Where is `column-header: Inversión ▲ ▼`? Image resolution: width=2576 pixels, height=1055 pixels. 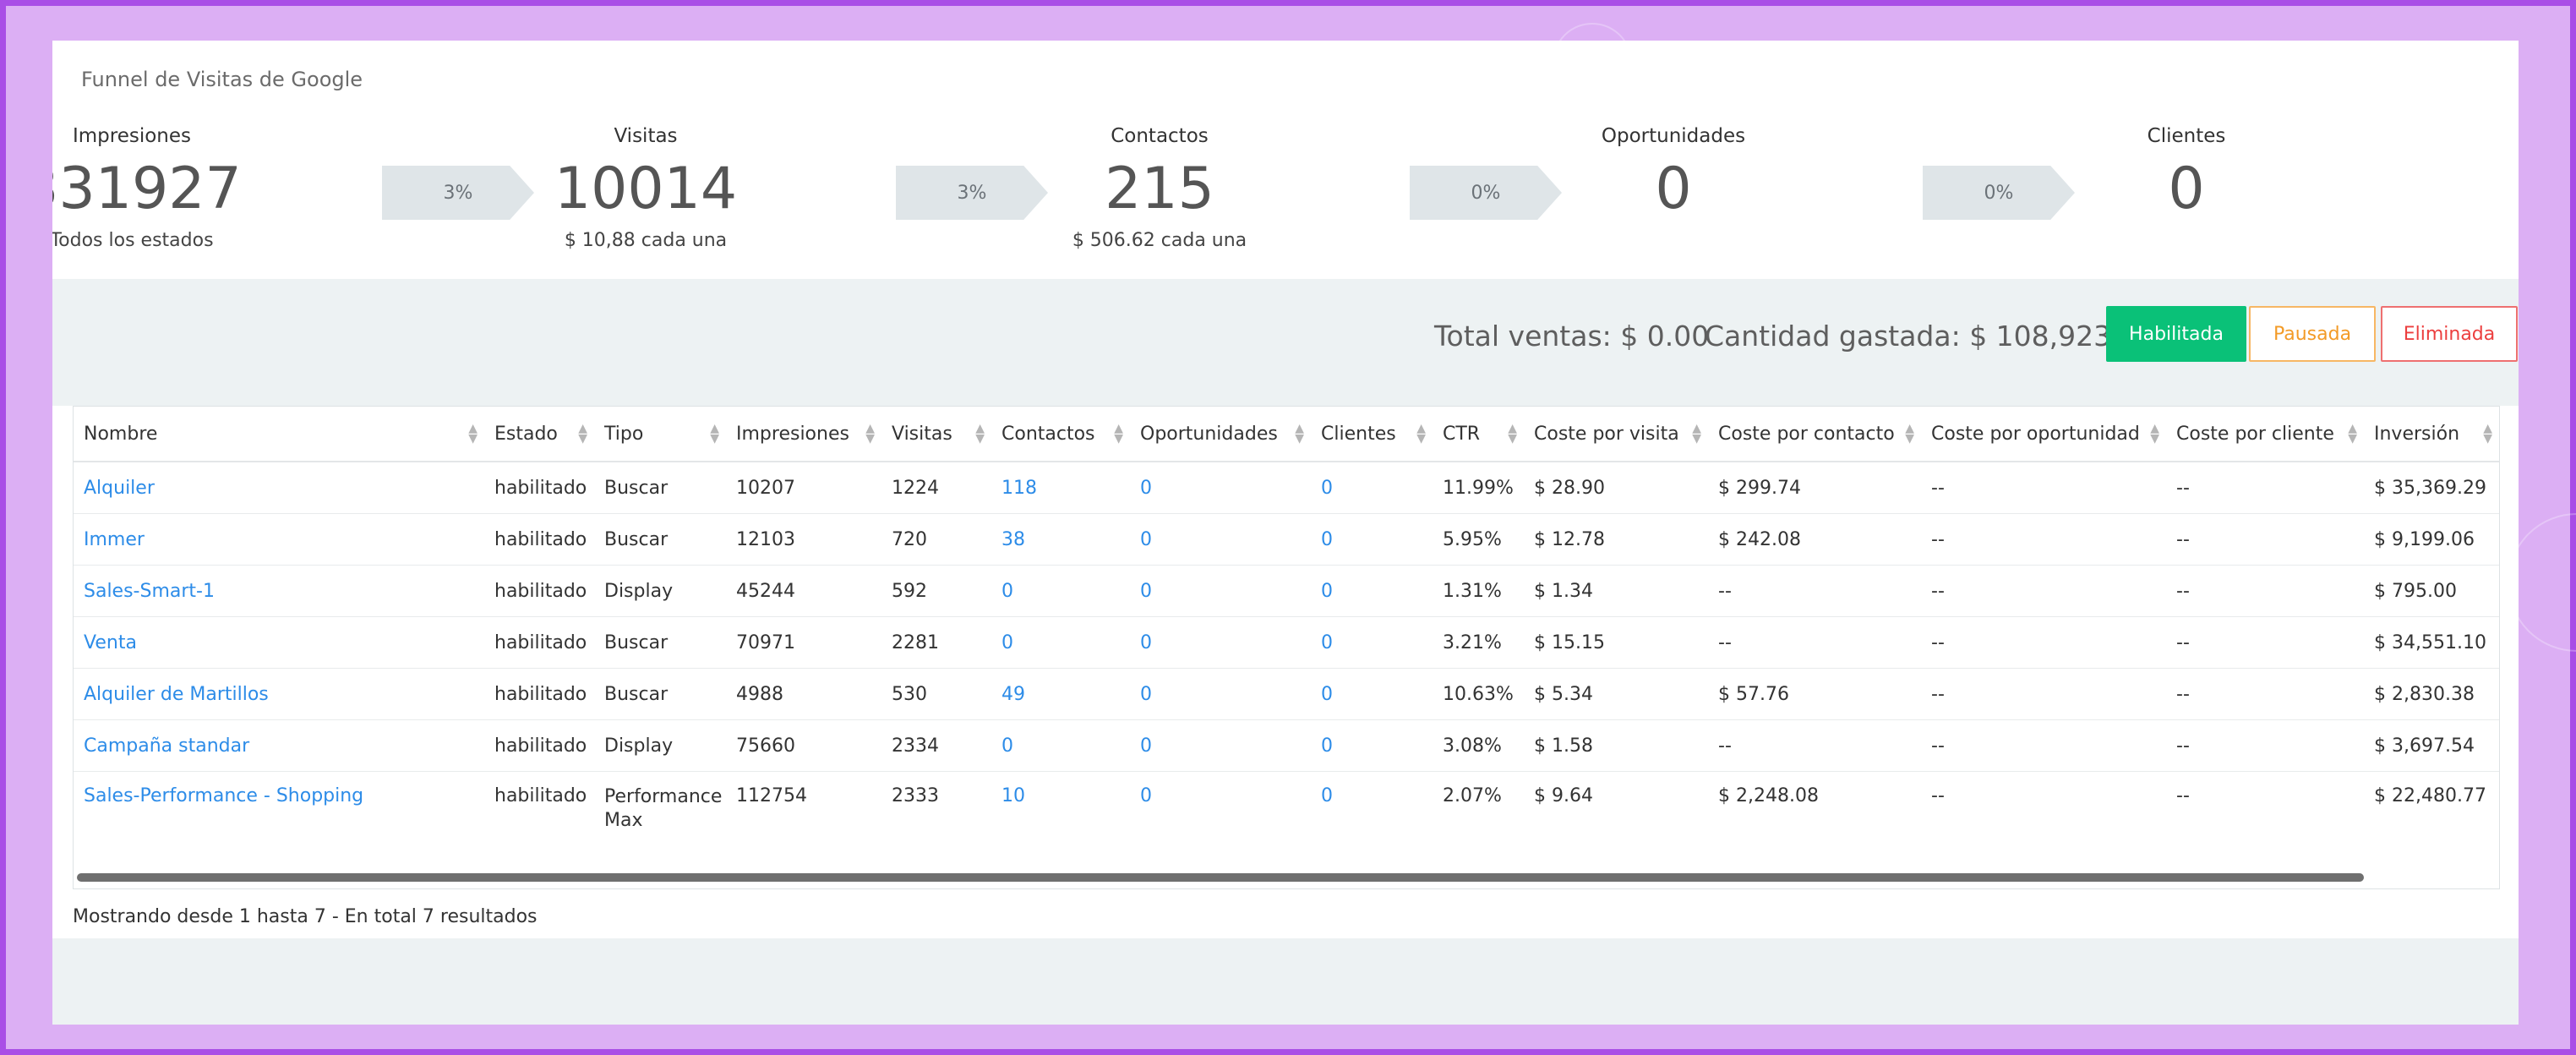 column-header: Inversión ▲ ▼ is located at coordinates (2431, 434).